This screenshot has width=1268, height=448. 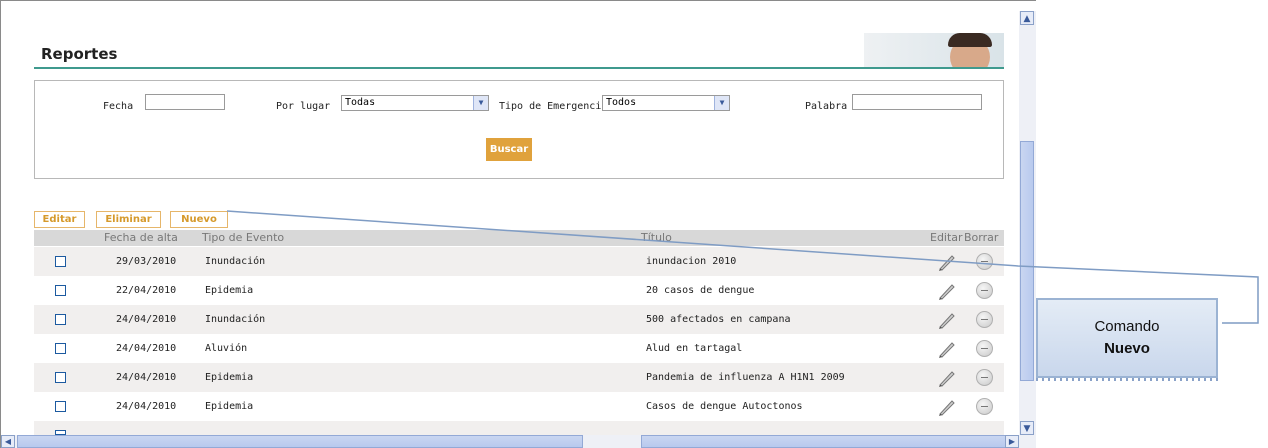 I want to click on palabra-input, so click(x=917, y=102).